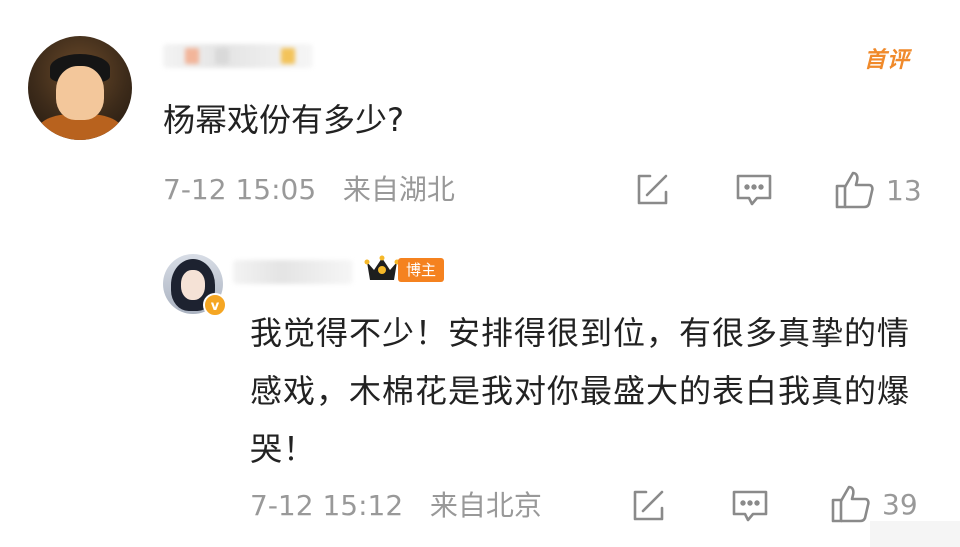 The width and height of the screenshot is (960, 547). Describe the element at coordinates (398, 189) in the screenshot. I see `comment-location: 来自湖北` at that location.